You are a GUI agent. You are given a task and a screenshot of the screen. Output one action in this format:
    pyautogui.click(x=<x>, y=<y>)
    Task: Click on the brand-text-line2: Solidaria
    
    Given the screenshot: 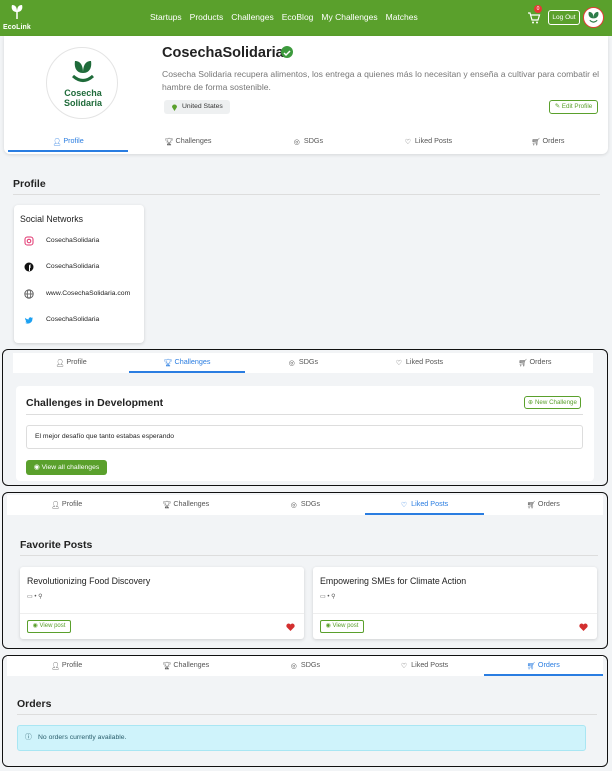 What is the action you would take?
    pyautogui.click(x=82, y=103)
    